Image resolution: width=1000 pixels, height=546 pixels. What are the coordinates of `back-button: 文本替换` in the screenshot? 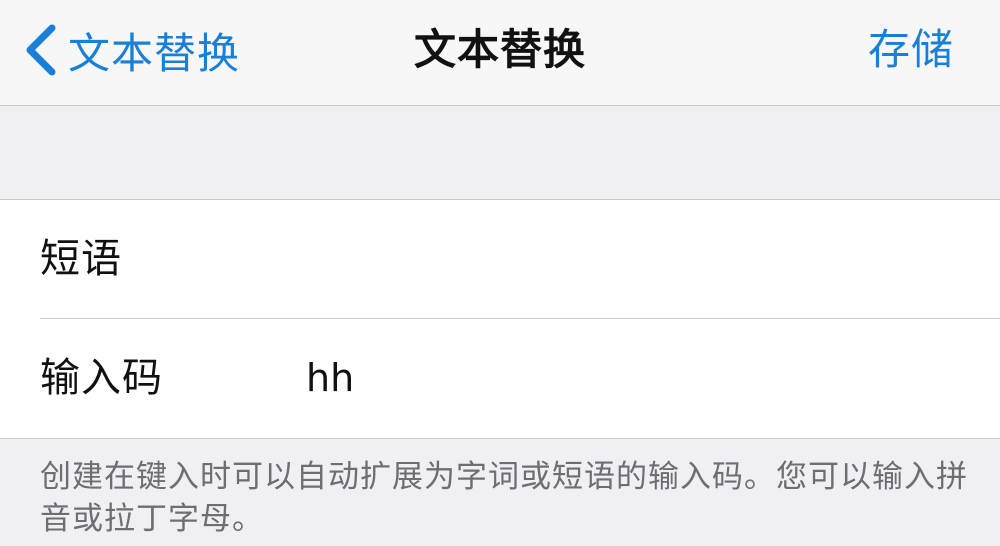 It's located at (131, 50).